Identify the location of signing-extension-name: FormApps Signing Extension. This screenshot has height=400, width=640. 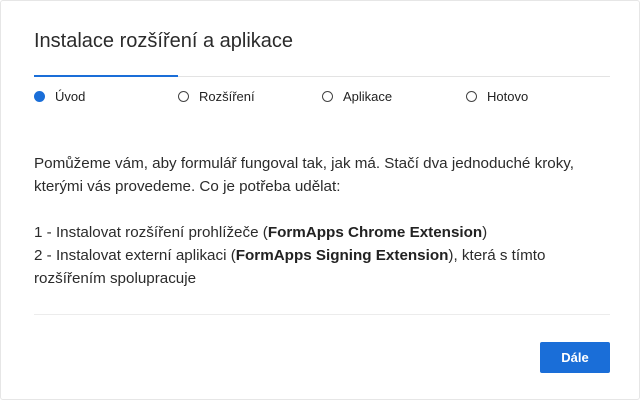
(342, 255).